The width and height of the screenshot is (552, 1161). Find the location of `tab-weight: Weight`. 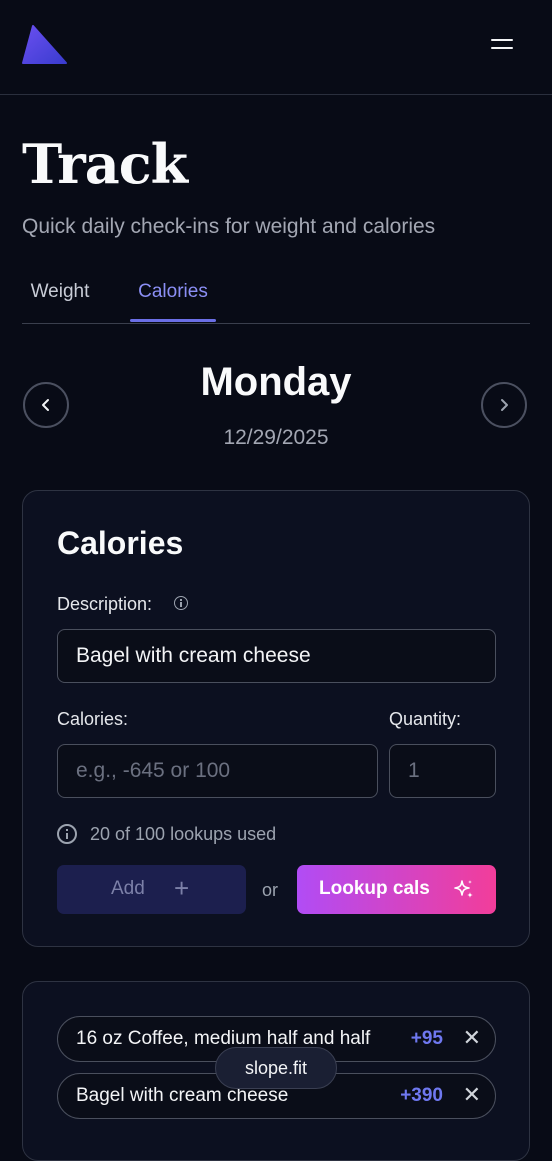

tab-weight: Weight is located at coordinates (60, 298).